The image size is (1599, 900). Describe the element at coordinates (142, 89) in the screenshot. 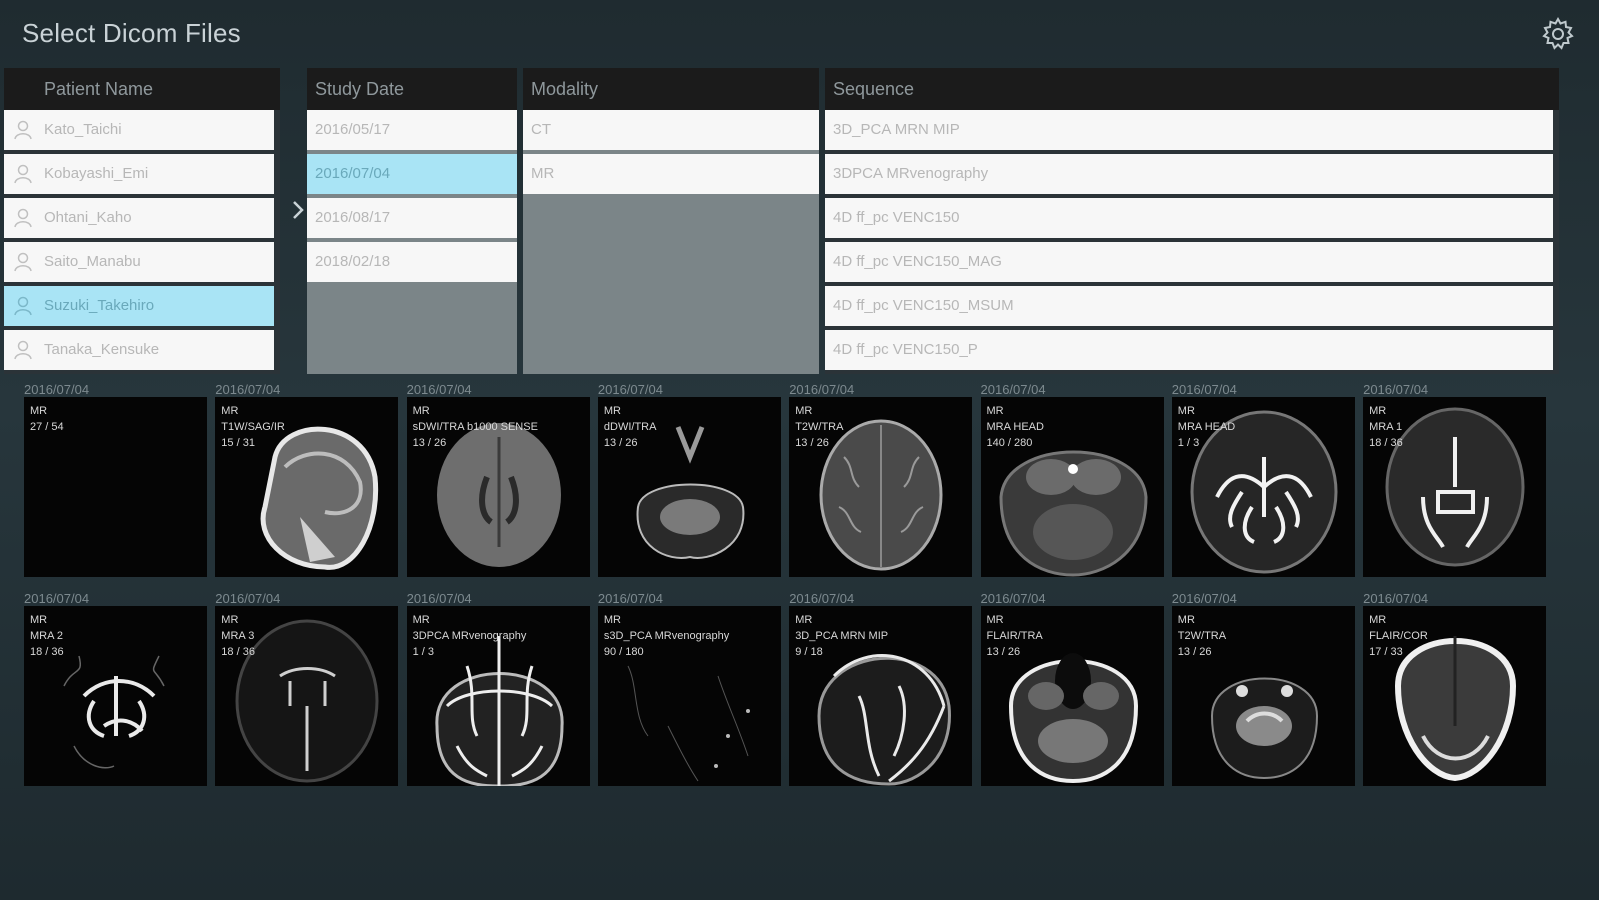

I see `patient-name-header: Patient Name` at that location.